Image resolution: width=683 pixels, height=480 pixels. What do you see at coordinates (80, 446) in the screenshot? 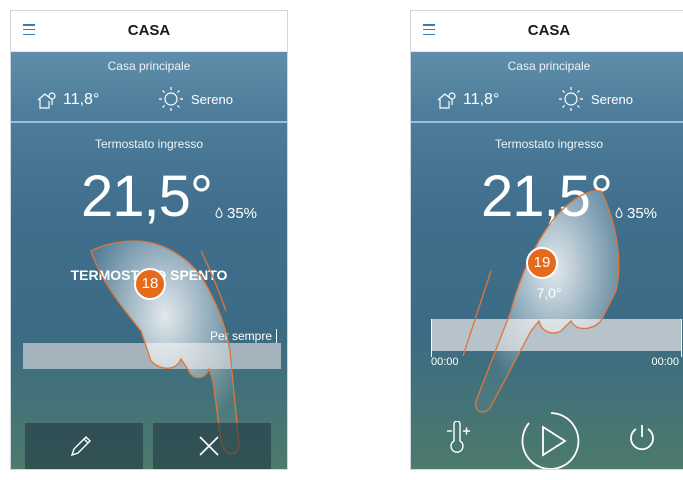
I see `pencil-icon` at bounding box center [80, 446].